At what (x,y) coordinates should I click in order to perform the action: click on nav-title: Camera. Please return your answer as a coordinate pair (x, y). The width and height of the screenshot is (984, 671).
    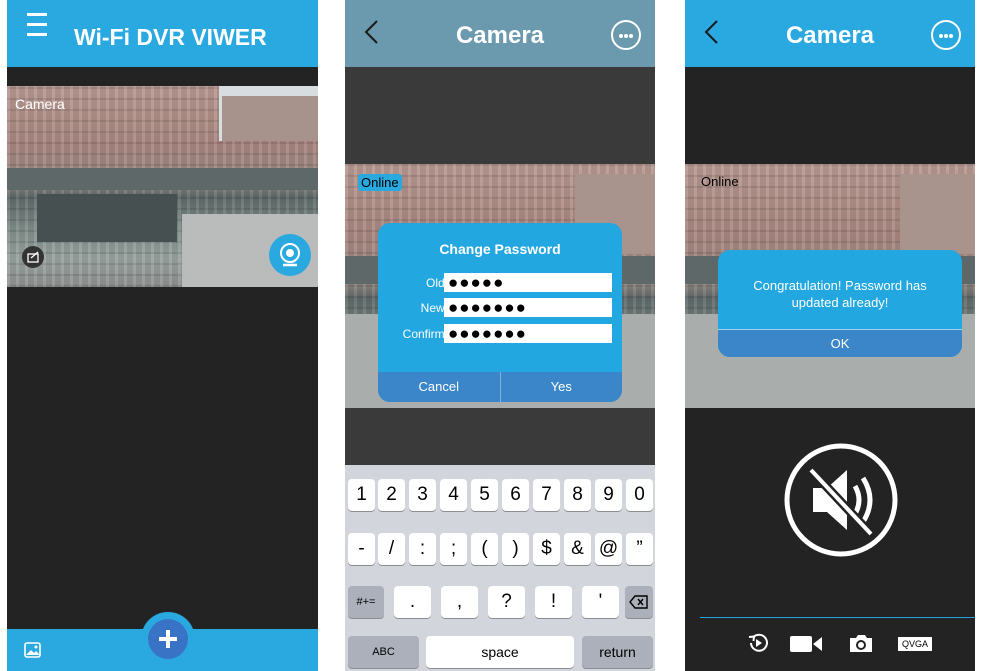
    Looking at the image, I should click on (500, 35).